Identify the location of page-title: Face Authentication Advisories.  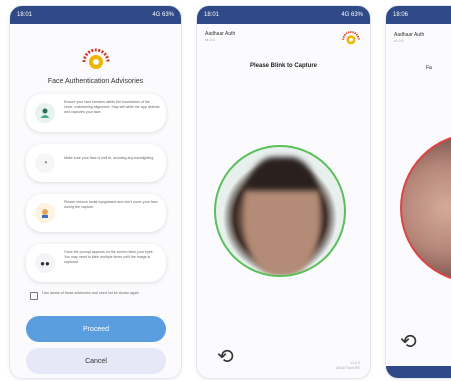
(95, 81).